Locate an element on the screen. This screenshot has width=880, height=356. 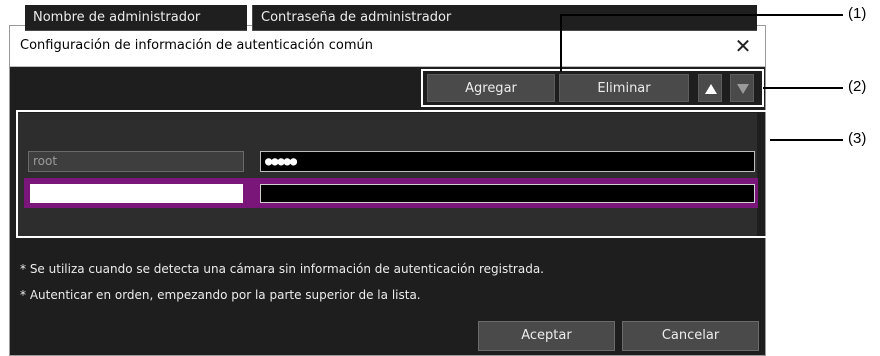
callout-label-1: (1) is located at coordinates (857, 13).